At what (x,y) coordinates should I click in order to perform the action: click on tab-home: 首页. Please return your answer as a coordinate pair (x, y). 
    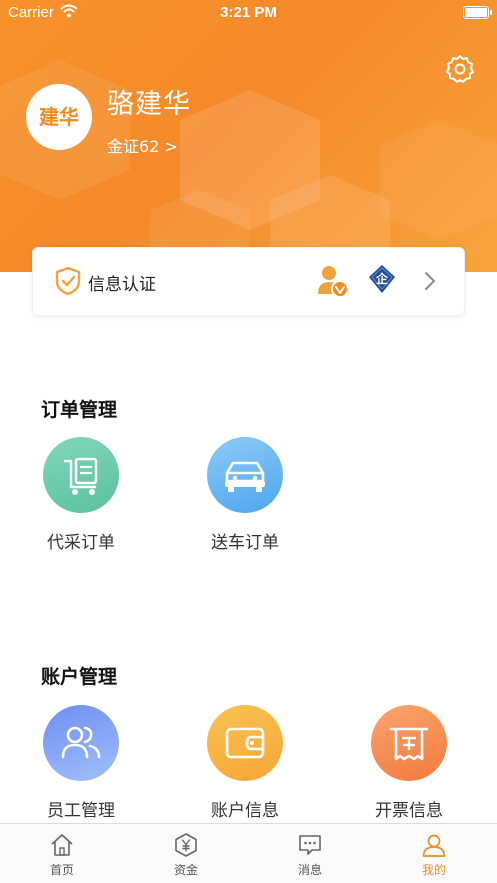
    Looking at the image, I should click on (62, 853).